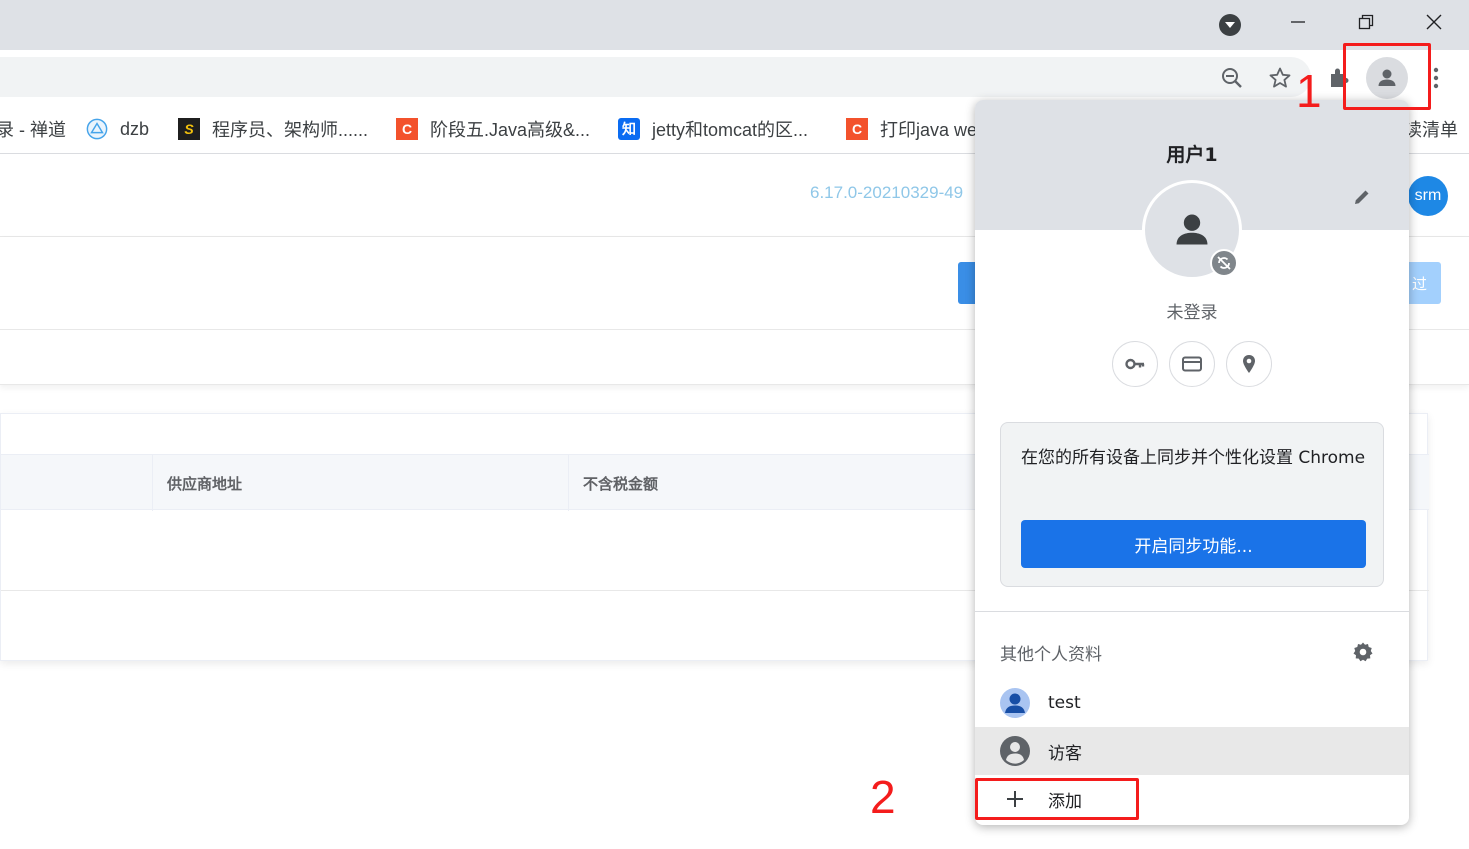  I want to click on address-bar, so click(655, 77).